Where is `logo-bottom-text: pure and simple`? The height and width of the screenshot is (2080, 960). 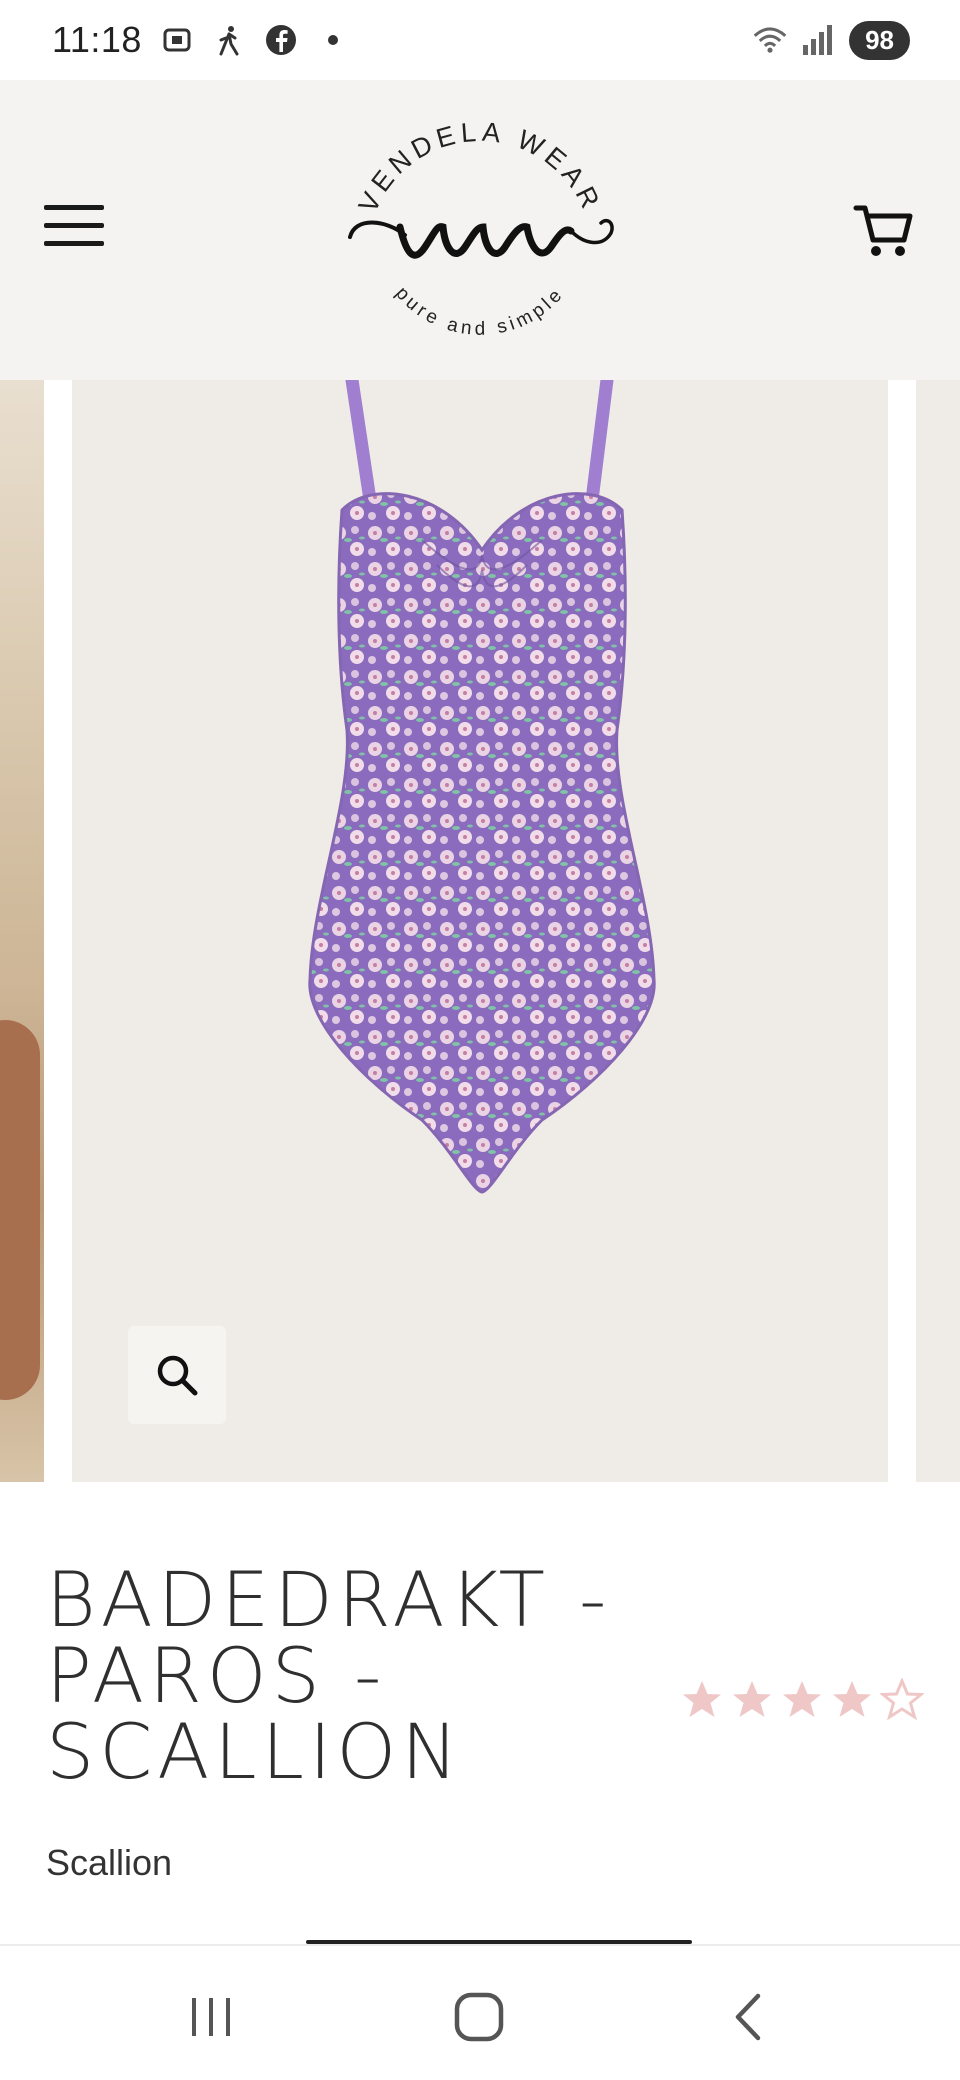
logo-bottom-text: pure and simple is located at coordinates (478, 311).